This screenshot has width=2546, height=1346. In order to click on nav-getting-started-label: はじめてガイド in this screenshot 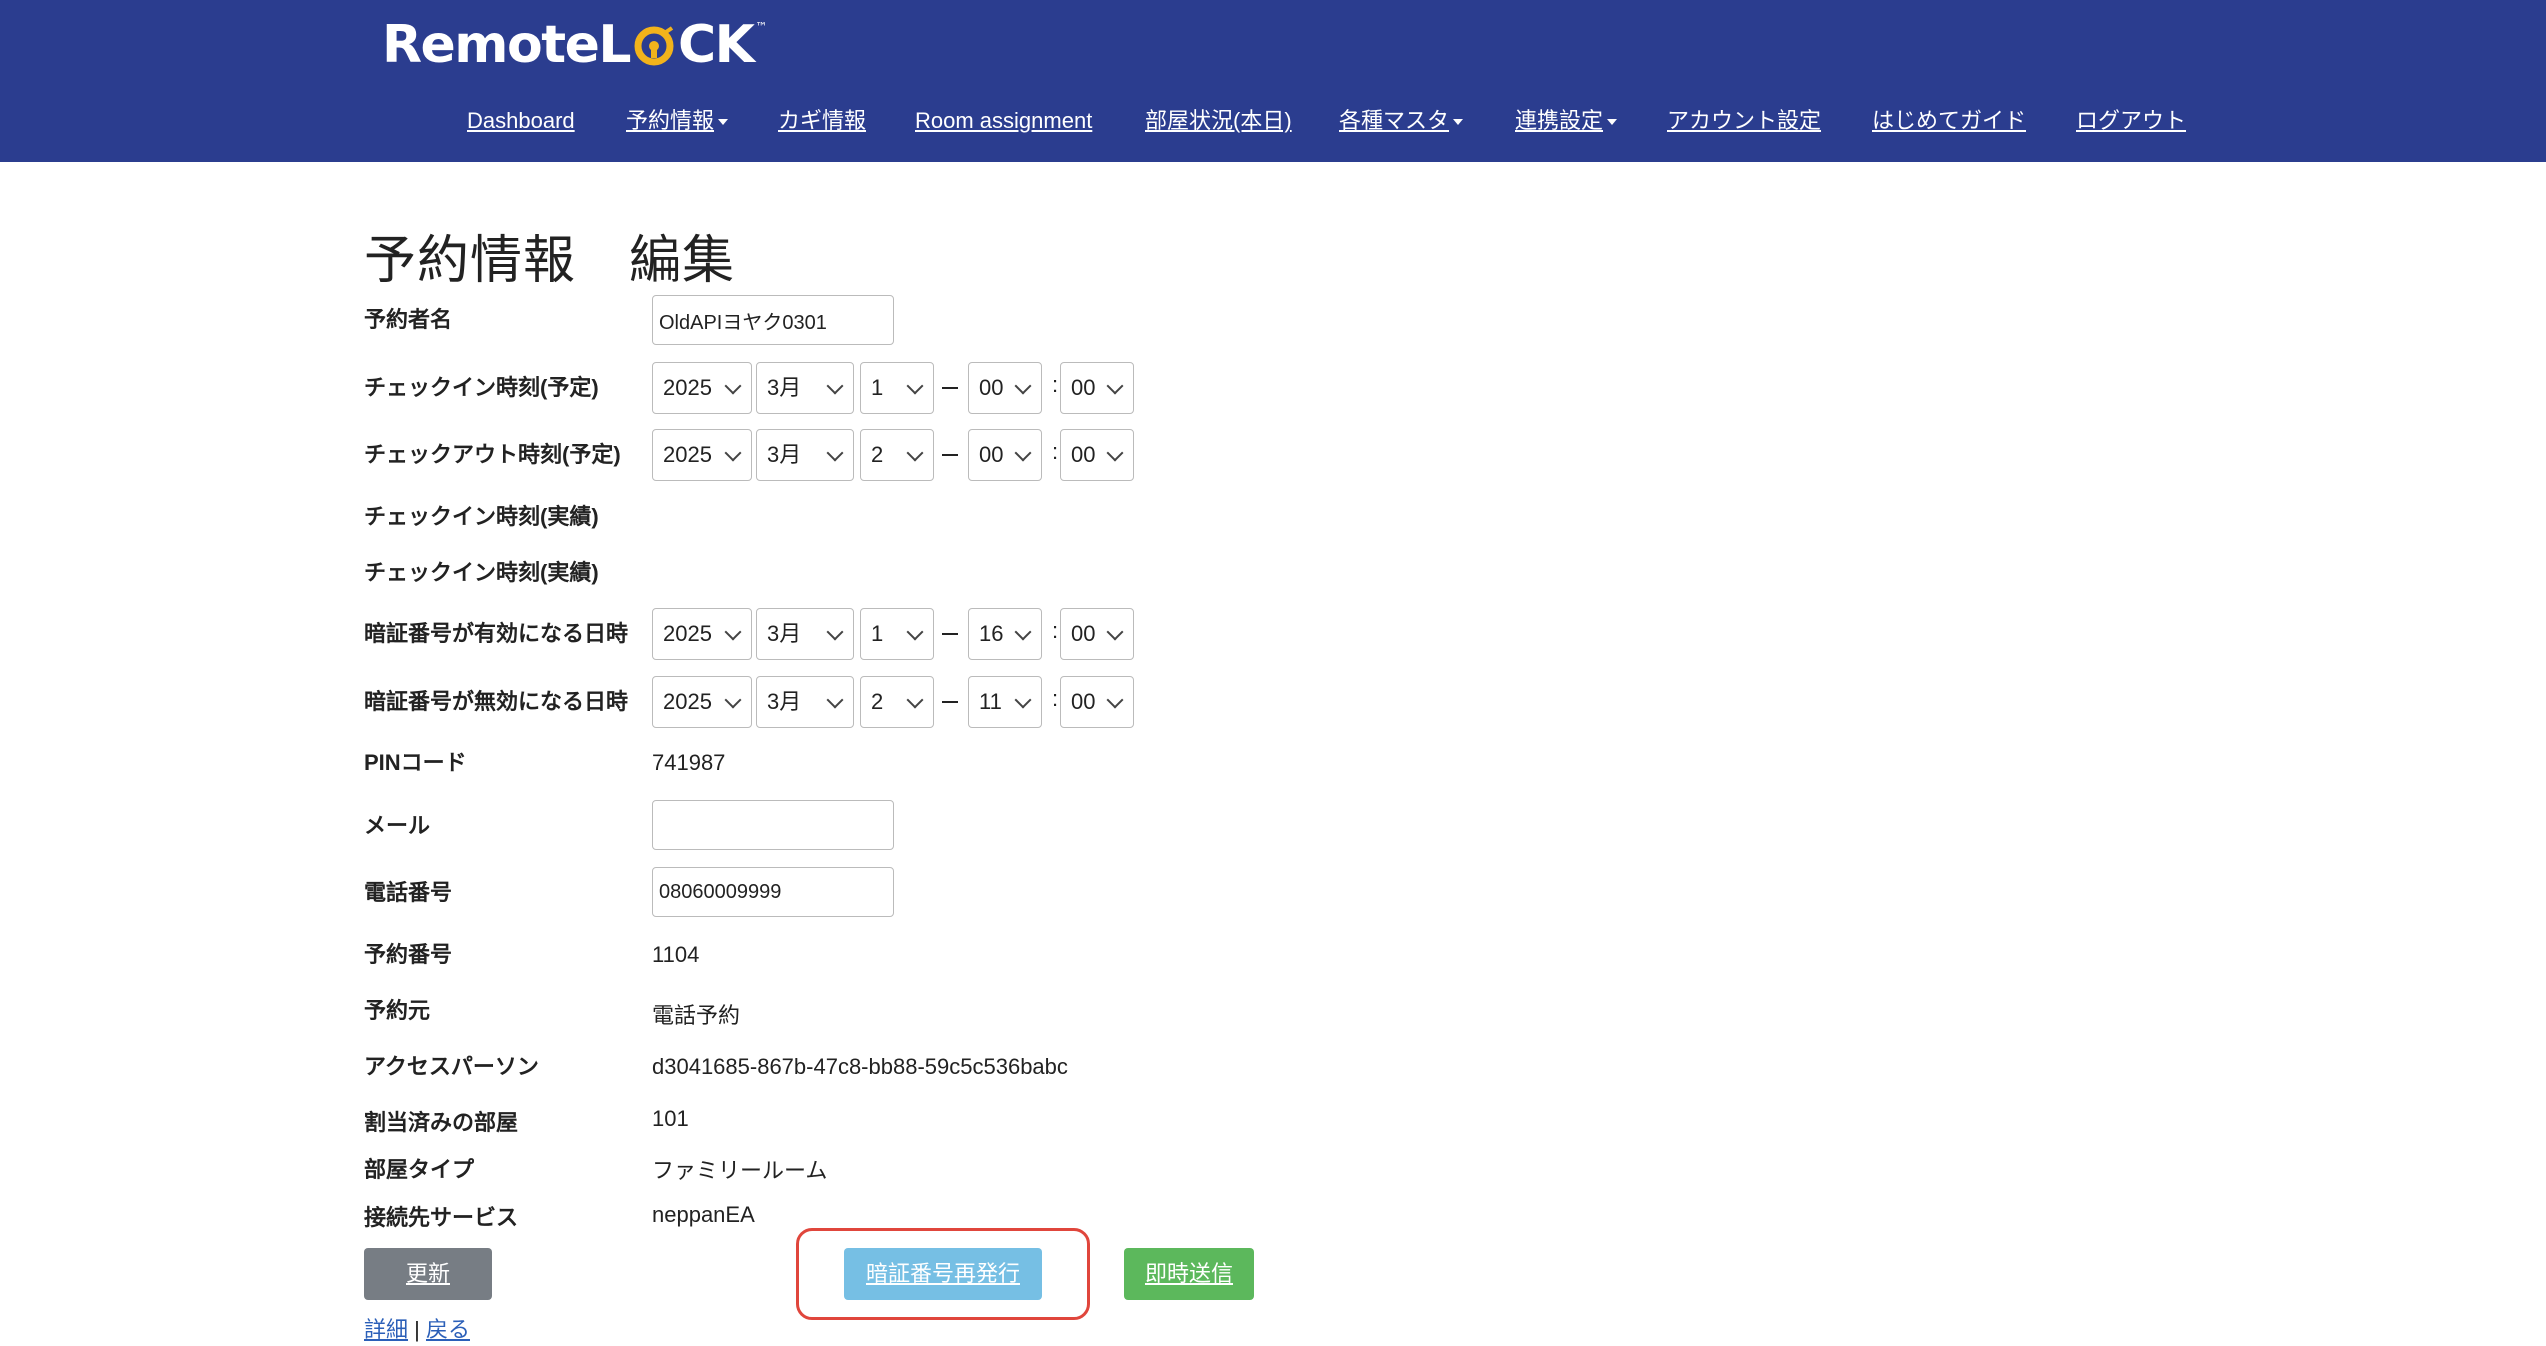, I will do `click(1949, 120)`.